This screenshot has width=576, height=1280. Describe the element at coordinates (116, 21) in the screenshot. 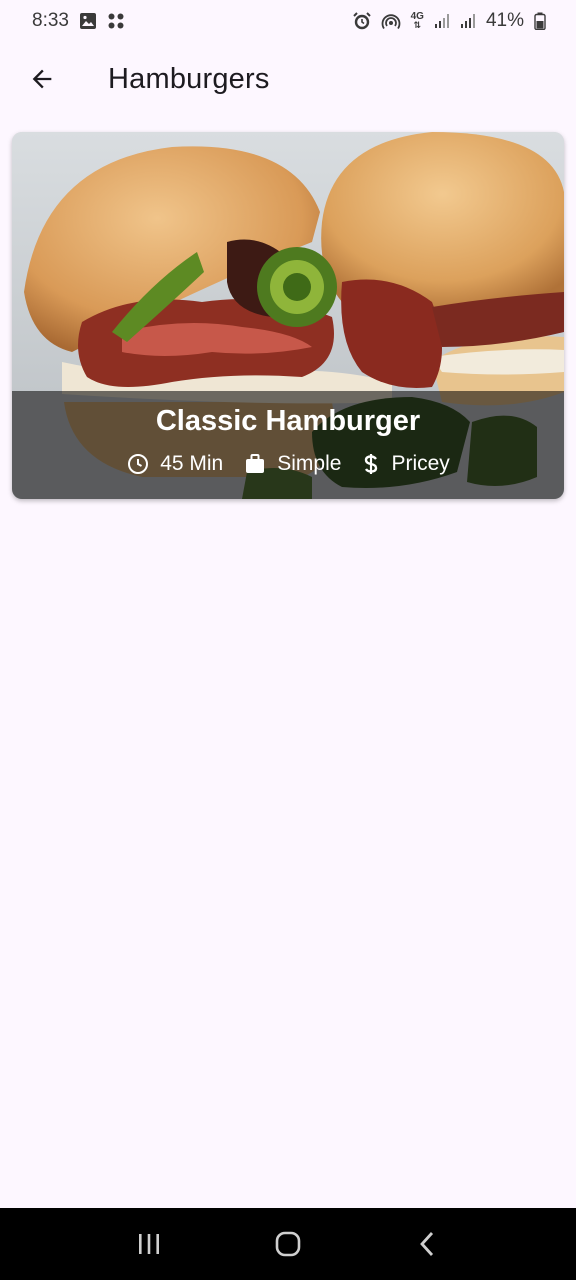

I see `app-grid-icon` at that location.